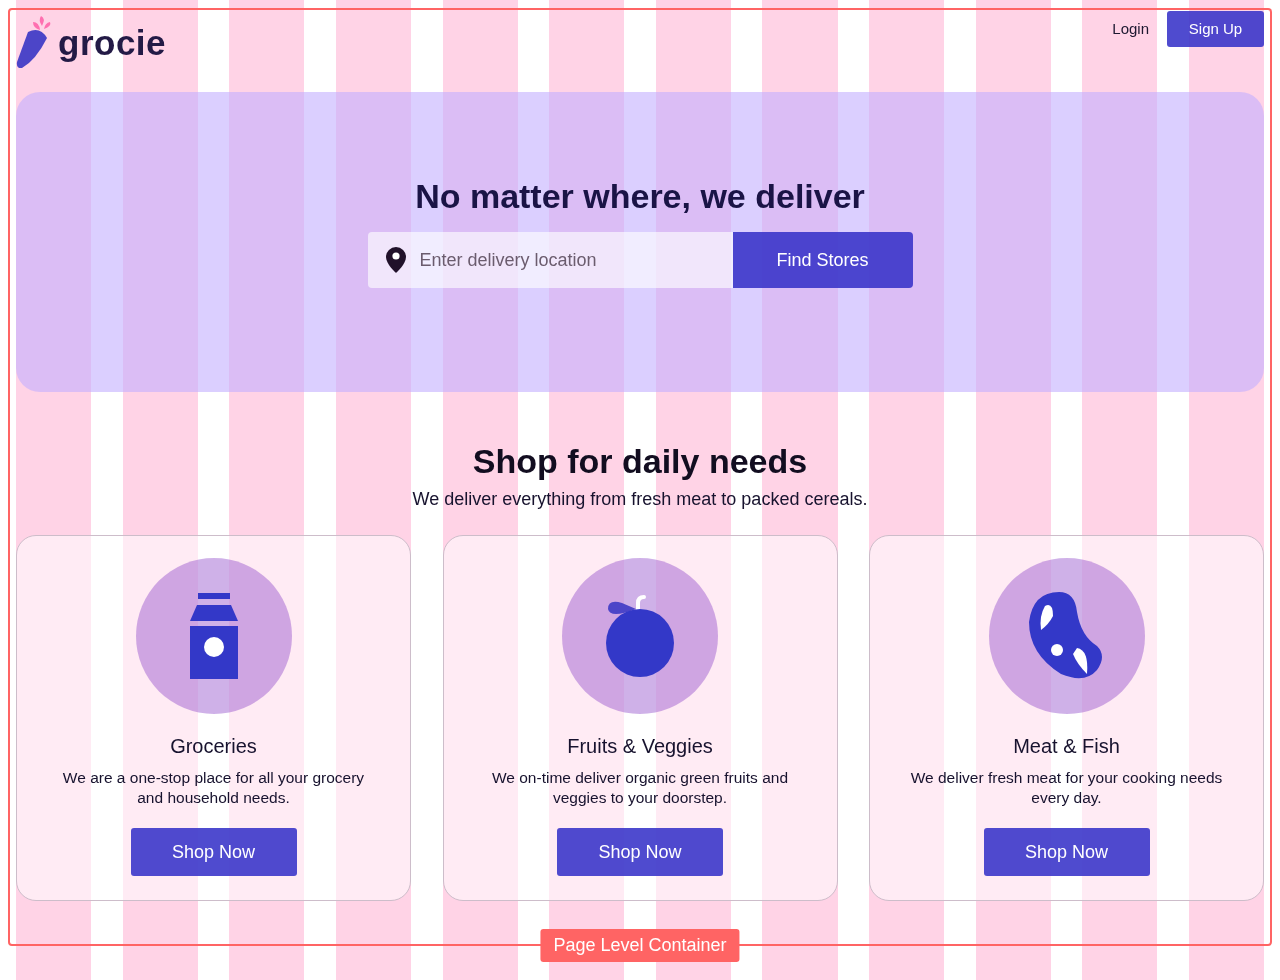  What do you see at coordinates (112, 42) in the screenshot?
I see `logo-text: grocie` at bounding box center [112, 42].